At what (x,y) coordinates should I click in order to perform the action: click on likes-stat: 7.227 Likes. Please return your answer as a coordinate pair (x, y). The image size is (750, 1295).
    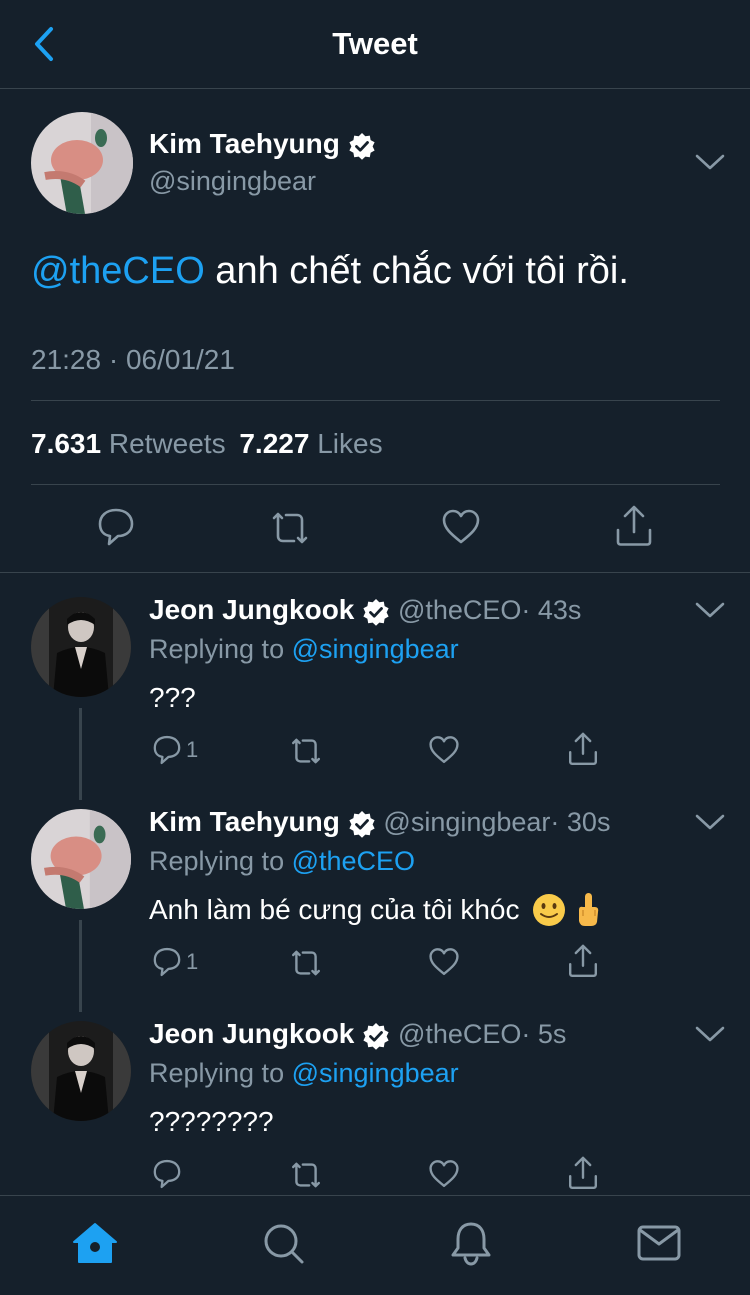
    Looking at the image, I should click on (310, 443).